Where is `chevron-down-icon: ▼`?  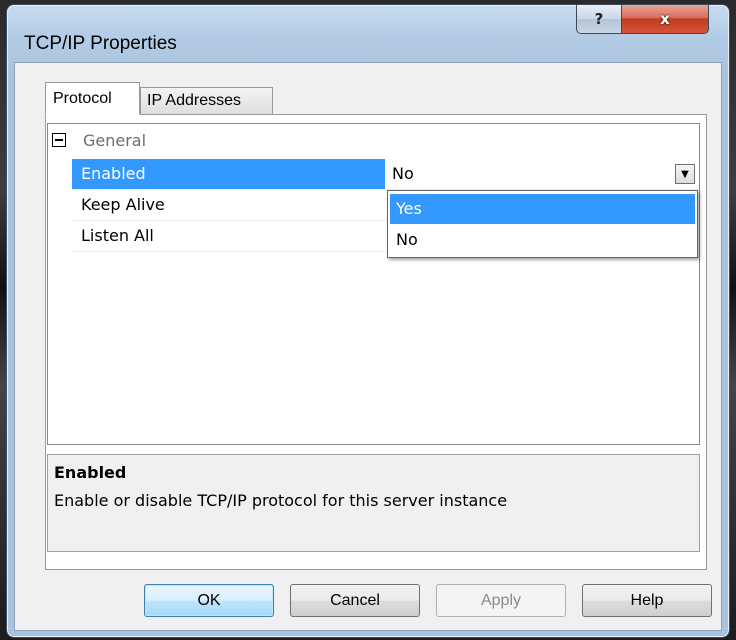 chevron-down-icon: ▼ is located at coordinates (685, 174).